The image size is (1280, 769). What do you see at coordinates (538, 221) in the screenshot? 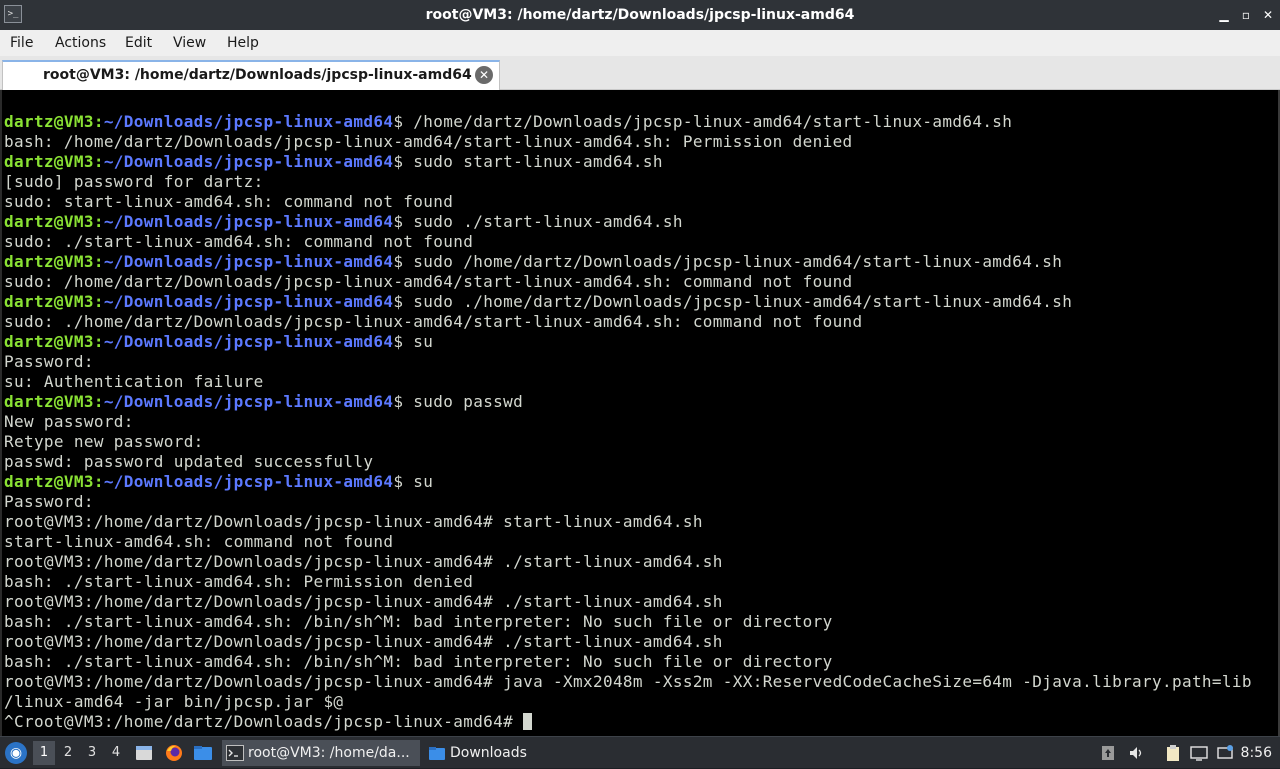
I see `prompt-command: $ sudo ./start-linux-amd64.sh` at bounding box center [538, 221].